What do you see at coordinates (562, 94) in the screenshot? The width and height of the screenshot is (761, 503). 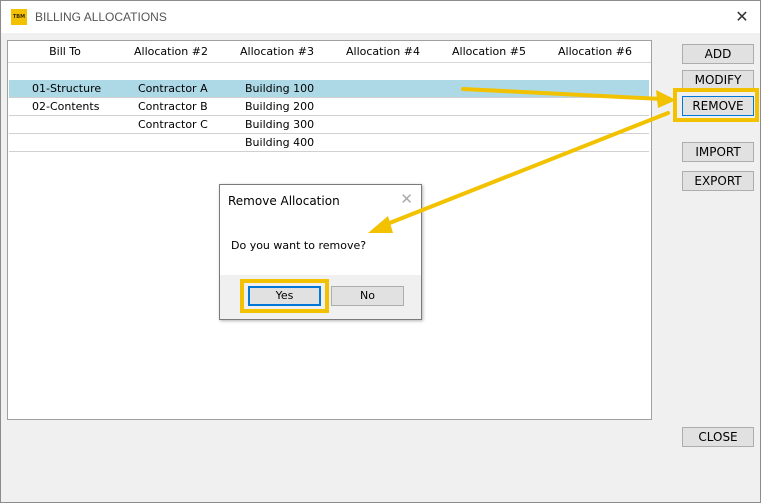 I see `arrow-to-remove-line` at bounding box center [562, 94].